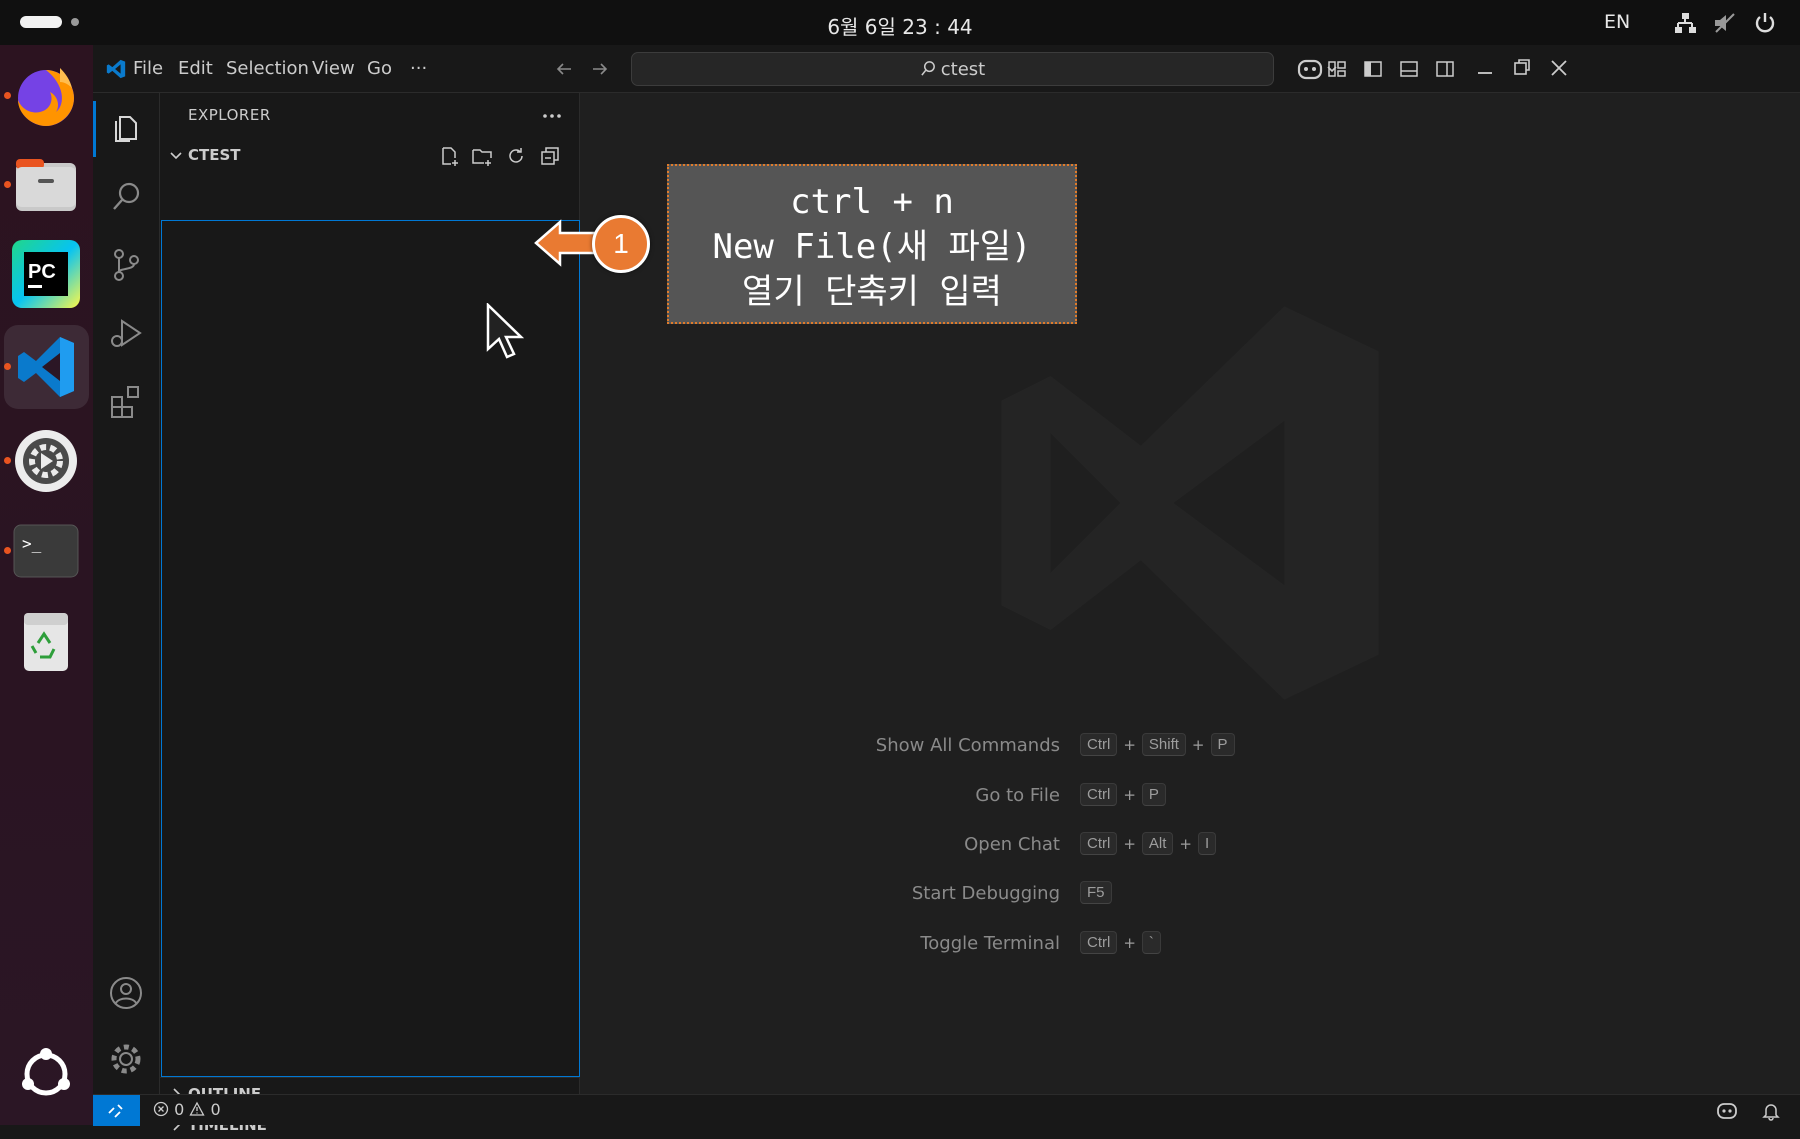 The height and width of the screenshot is (1139, 1800). I want to click on input-language: EN, so click(1617, 22).